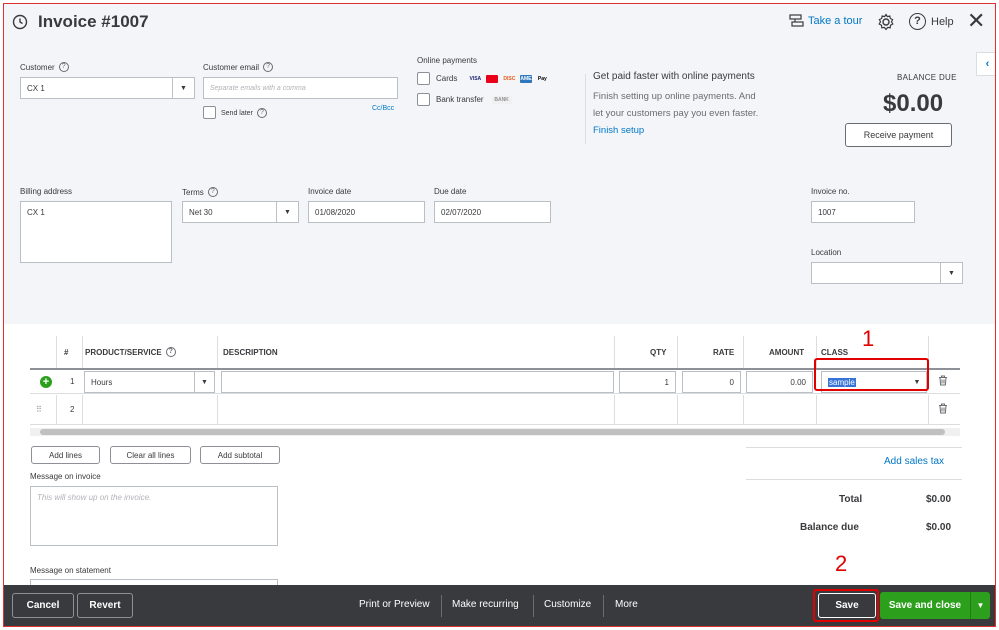  I want to click on customize-button: Customize, so click(567, 604).